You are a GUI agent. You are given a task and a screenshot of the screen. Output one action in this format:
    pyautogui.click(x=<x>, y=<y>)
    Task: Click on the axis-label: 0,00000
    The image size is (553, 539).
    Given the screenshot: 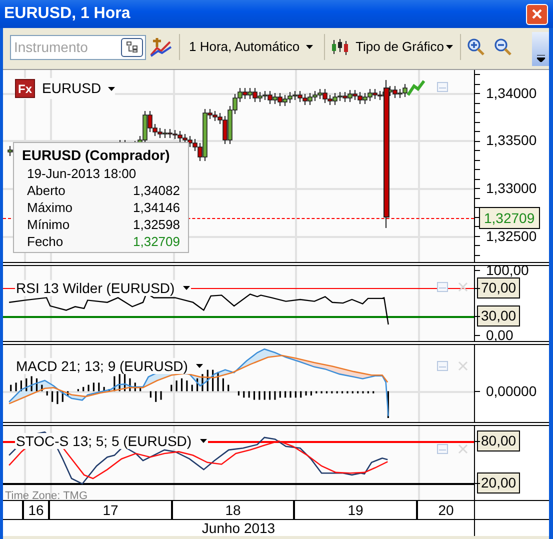 What is the action you would take?
    pyautogui.click(x=511, y=391)
    